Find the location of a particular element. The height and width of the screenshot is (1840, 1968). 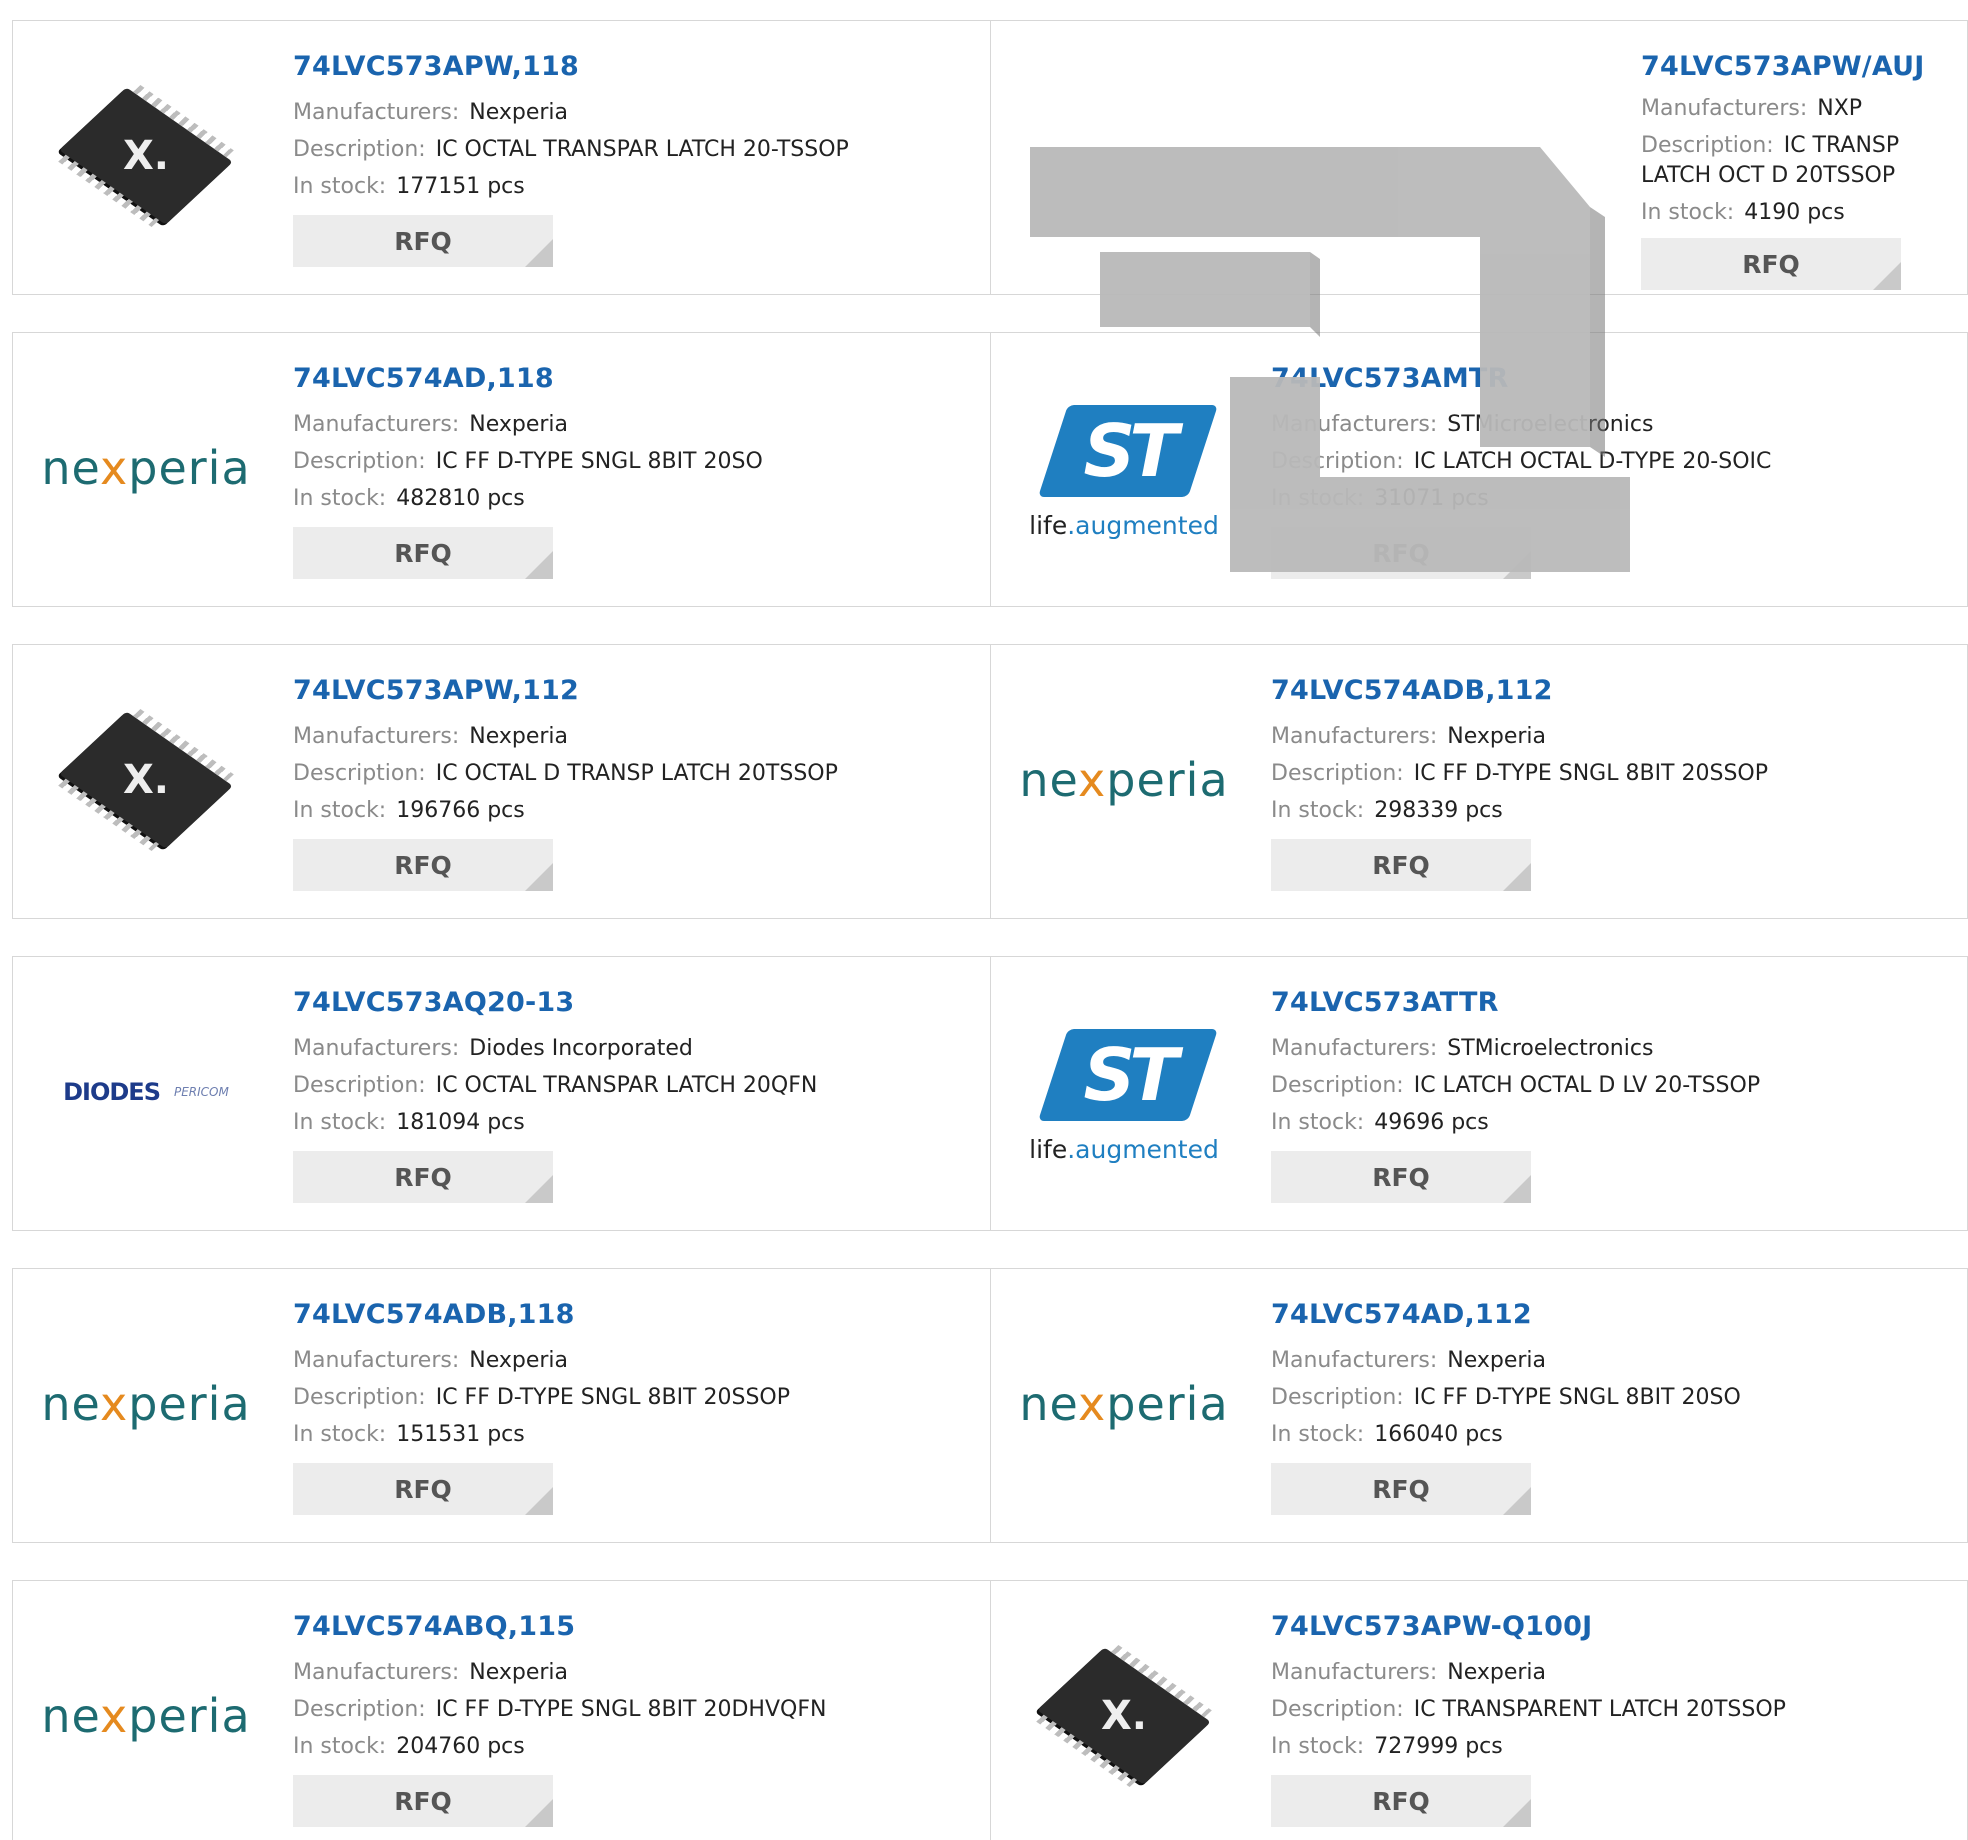

product-part-link: 74LVC574AD,118 is located at coordinates (633, 378).